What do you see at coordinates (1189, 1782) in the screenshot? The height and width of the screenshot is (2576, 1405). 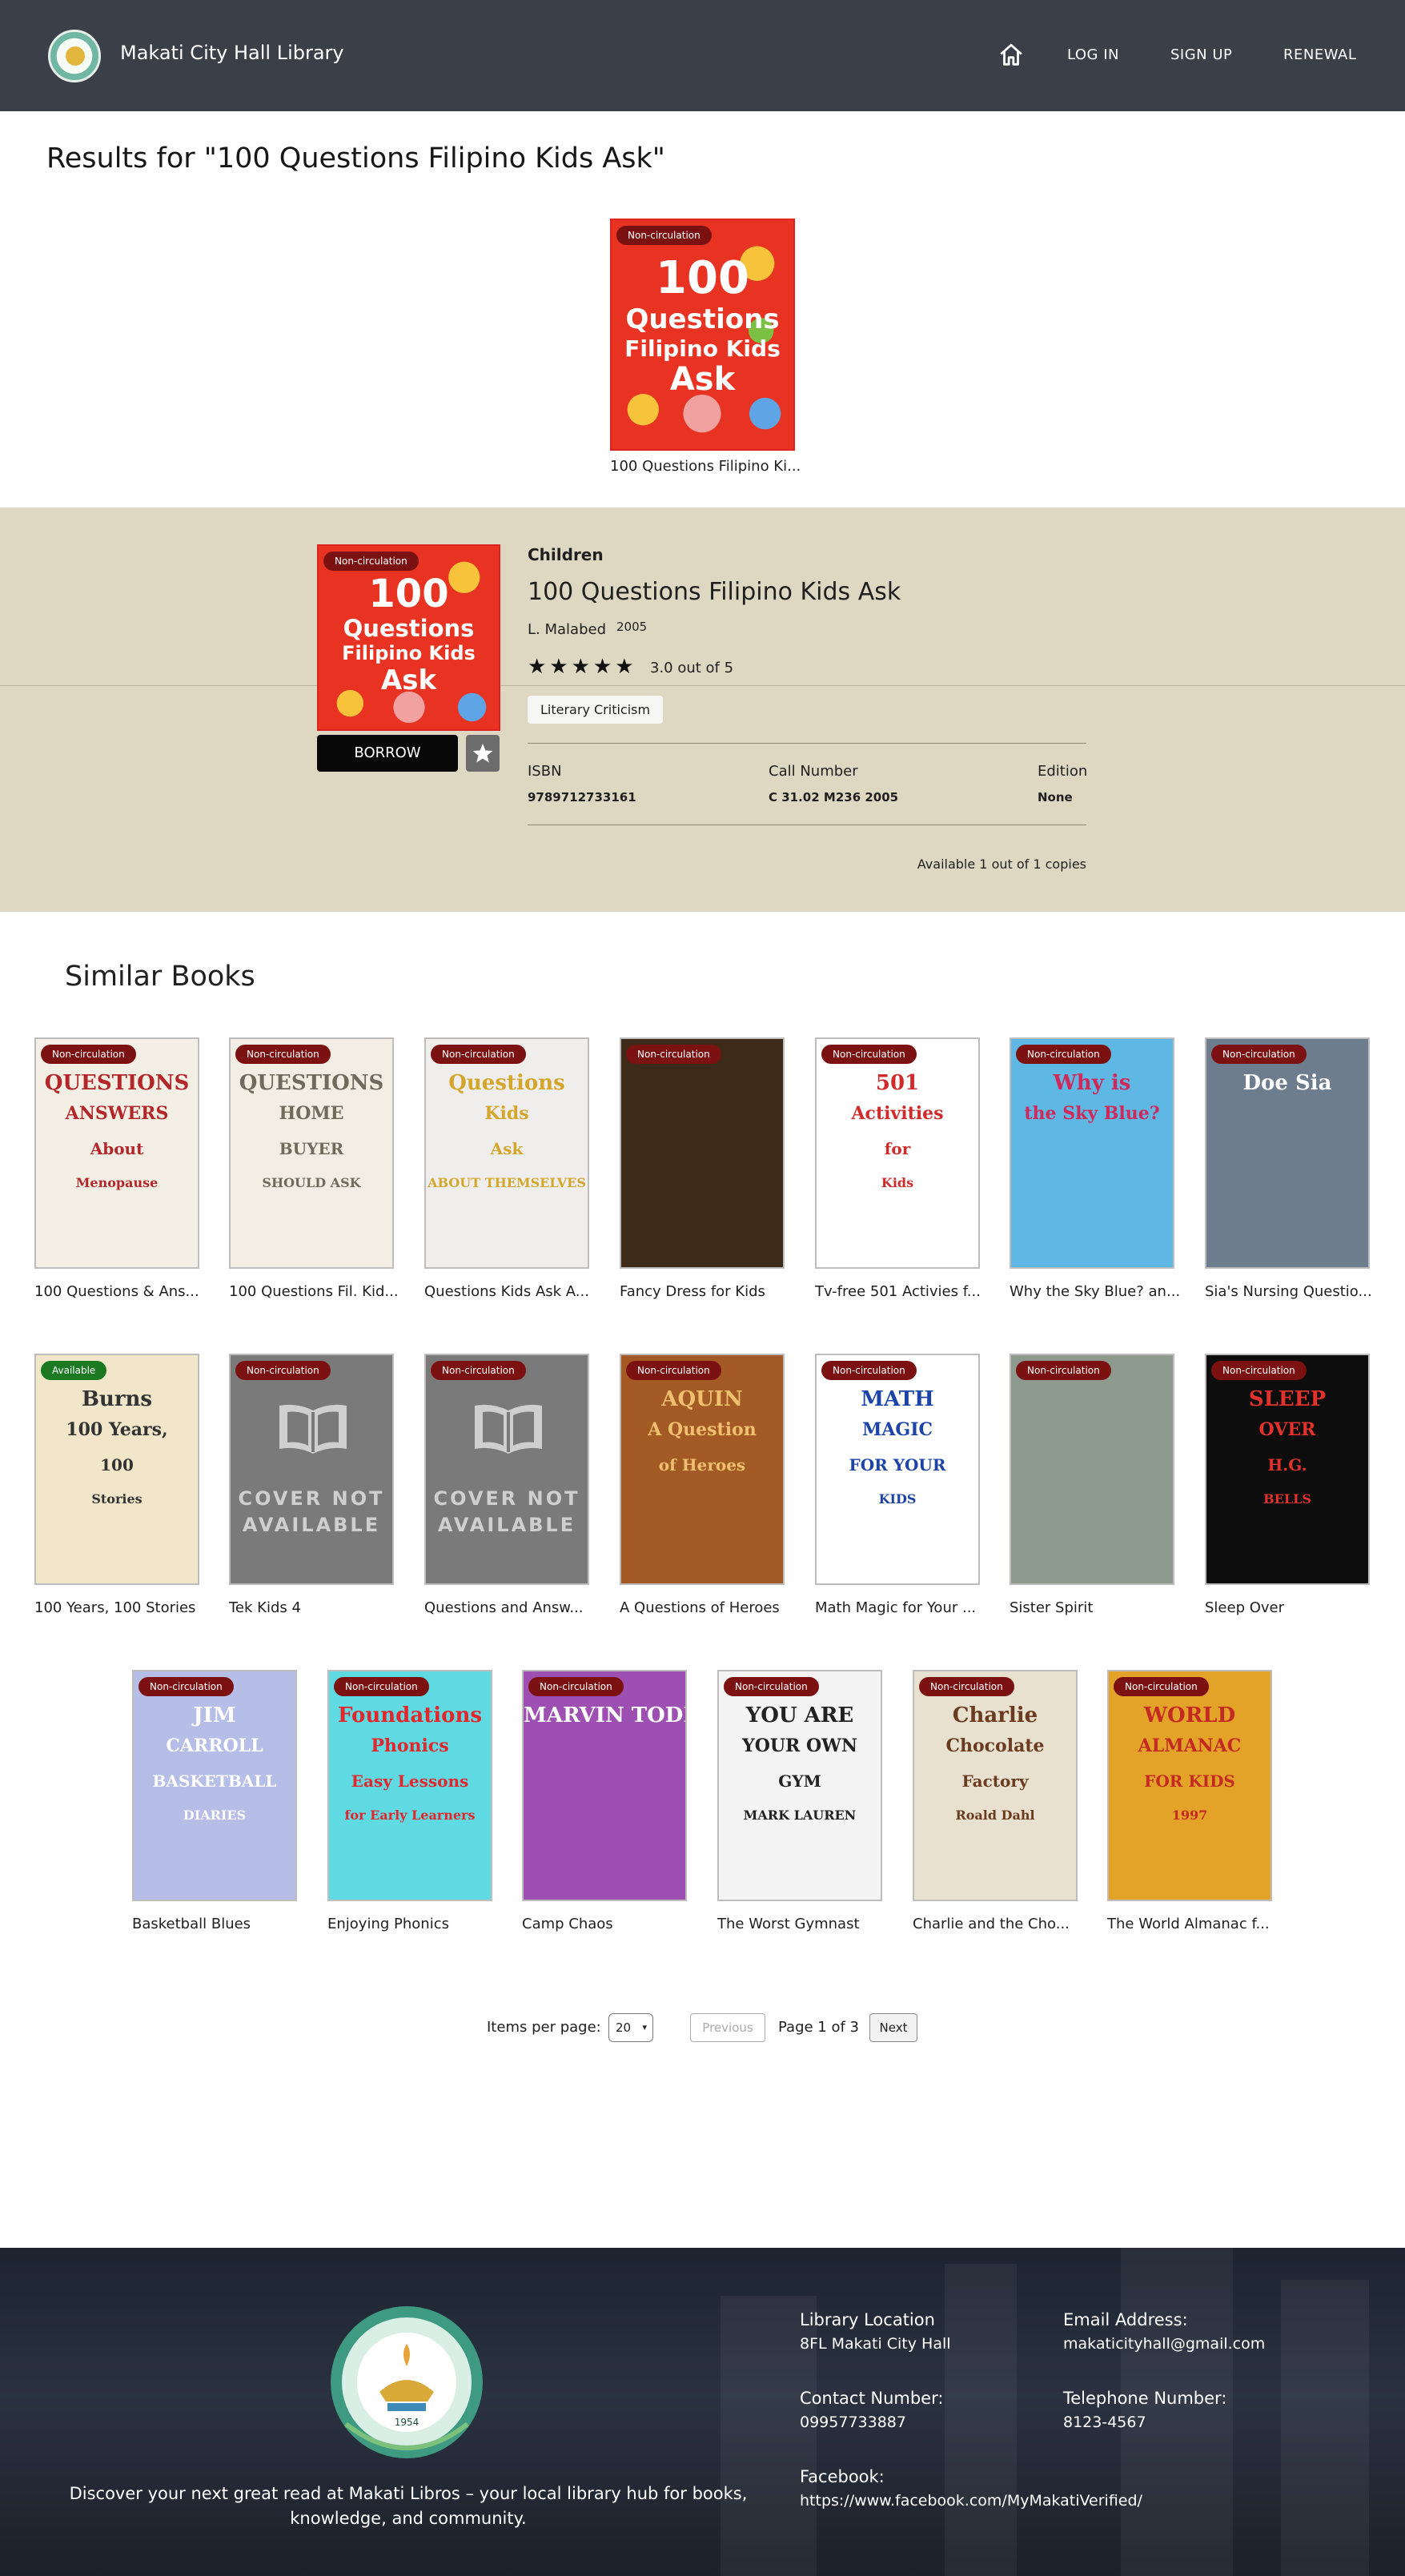 I see `cover-text: FOR KIDS` at bounding box center [1189, 1782].